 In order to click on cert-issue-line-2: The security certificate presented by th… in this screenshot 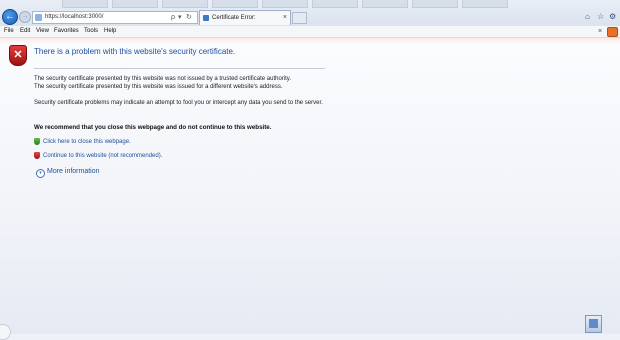, I will do `click(158, 87)`.